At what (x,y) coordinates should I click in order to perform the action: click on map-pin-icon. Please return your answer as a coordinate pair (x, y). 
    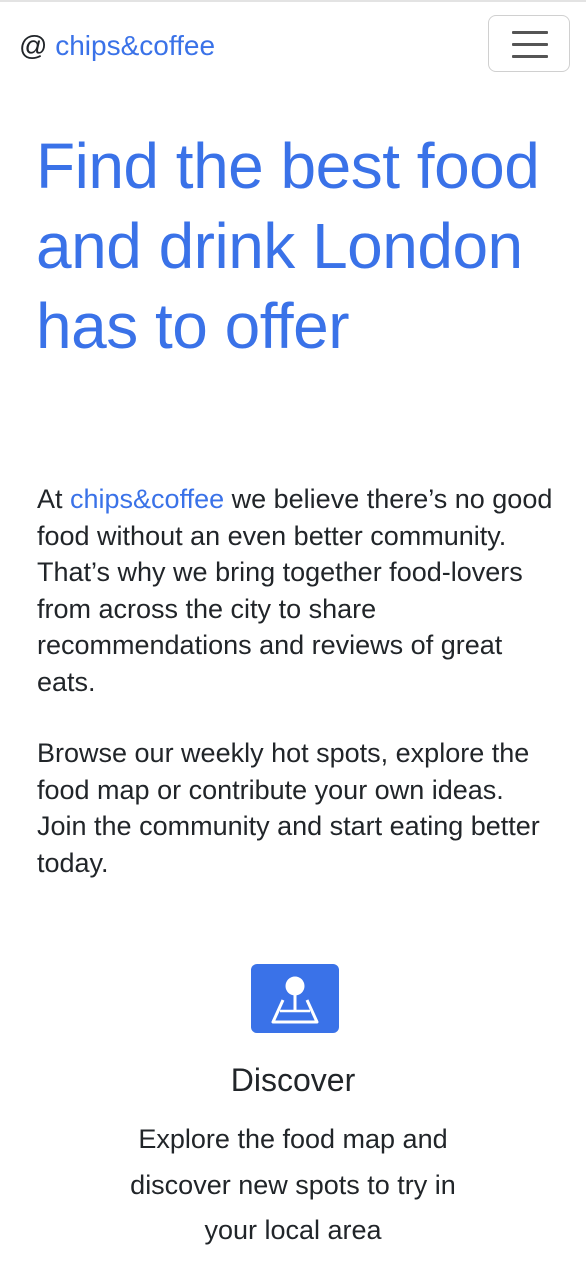
    Looking at the image, I should click on (295, 1000).